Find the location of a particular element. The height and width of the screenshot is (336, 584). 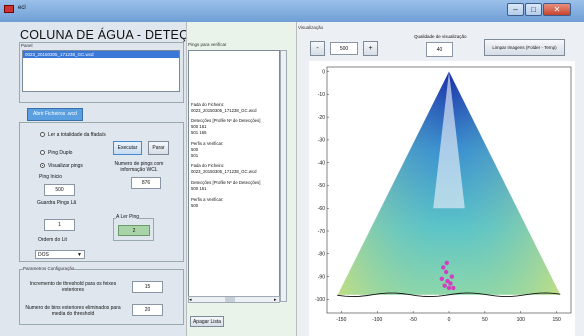

wcl-pings-input: 876 is located at coordinates (146, 183).